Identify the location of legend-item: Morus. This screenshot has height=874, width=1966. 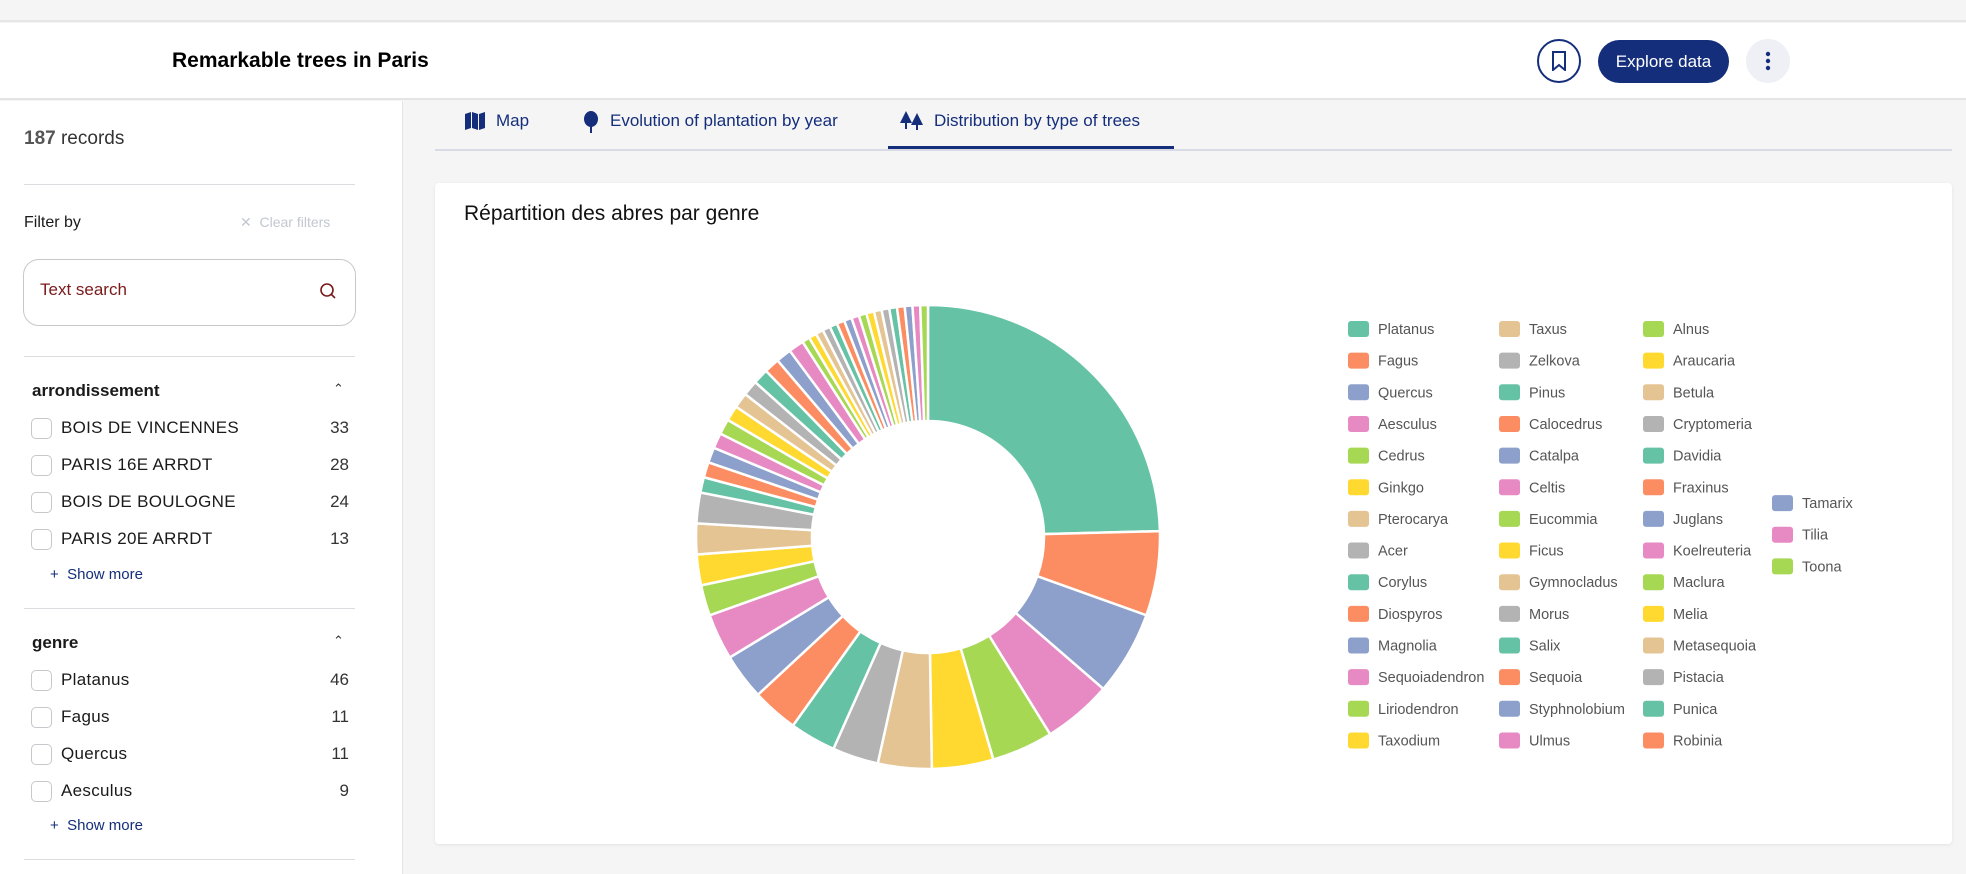
(1534, 614).